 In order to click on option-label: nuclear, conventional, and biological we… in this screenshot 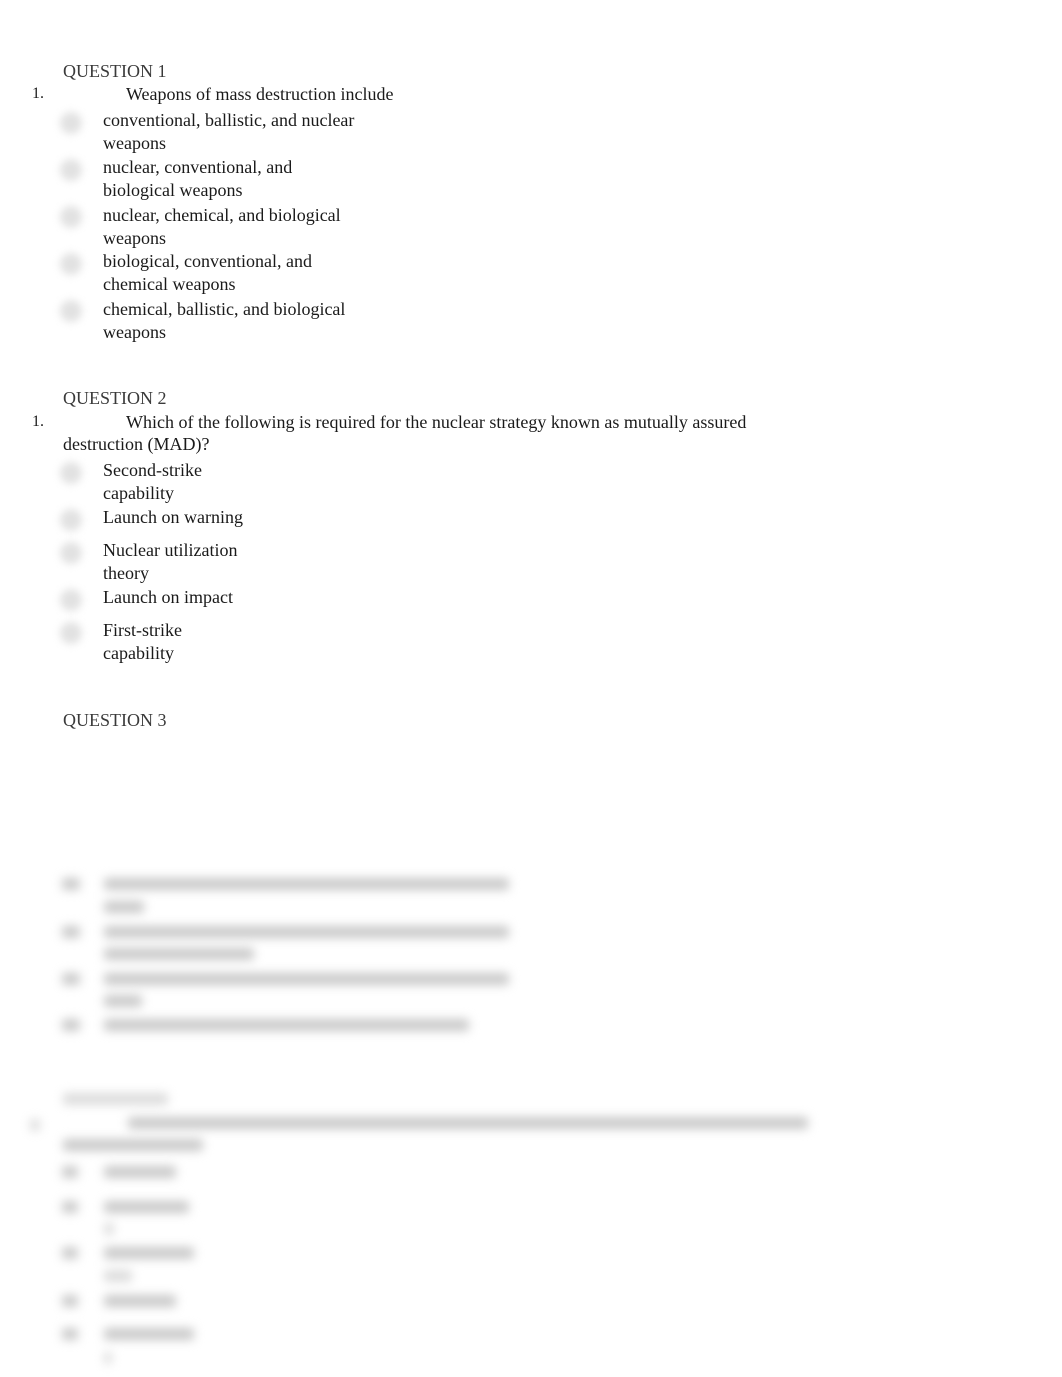, I will do `click(197, 179)`.